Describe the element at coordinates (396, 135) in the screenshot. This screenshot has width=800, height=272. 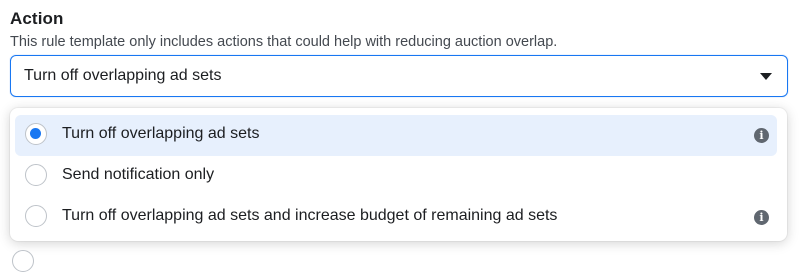
I see `option-turn-off-overlapping: Turn off overlapping ad sets i` at that location.